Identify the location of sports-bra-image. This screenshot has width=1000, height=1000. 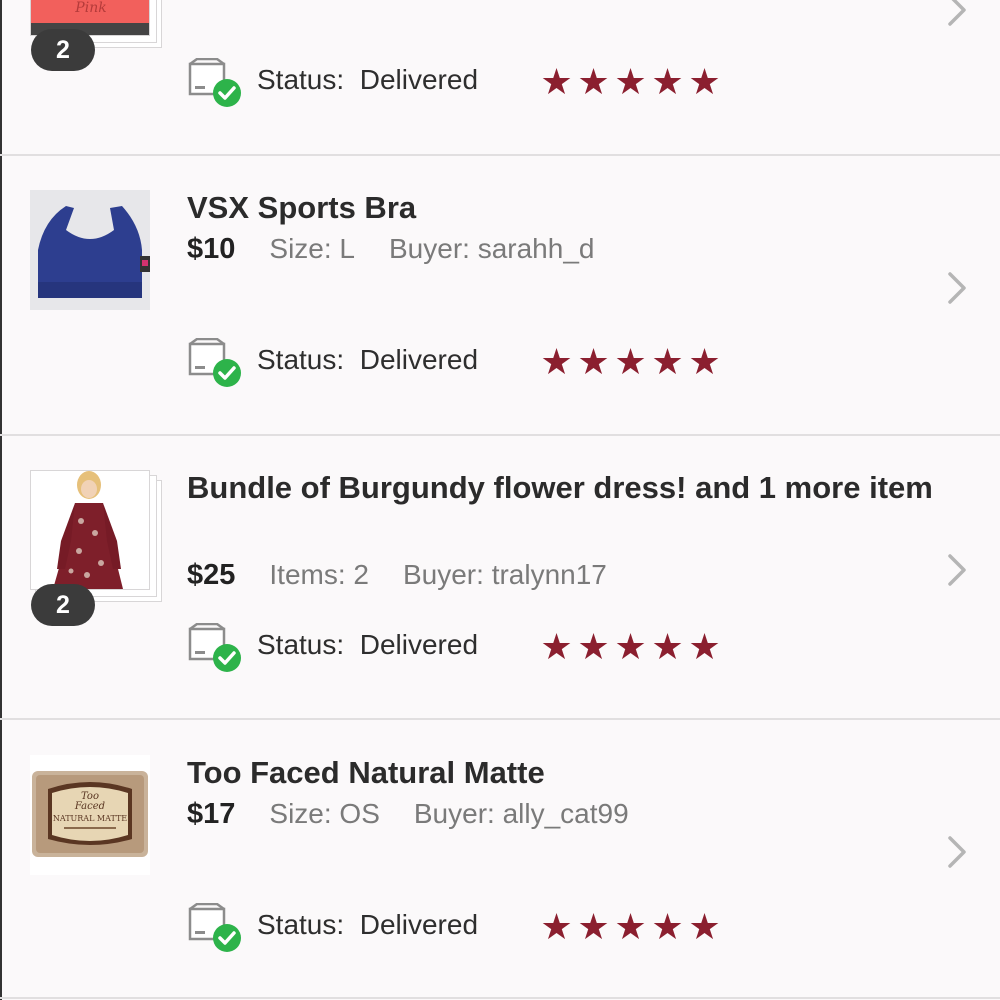
(90, 250).